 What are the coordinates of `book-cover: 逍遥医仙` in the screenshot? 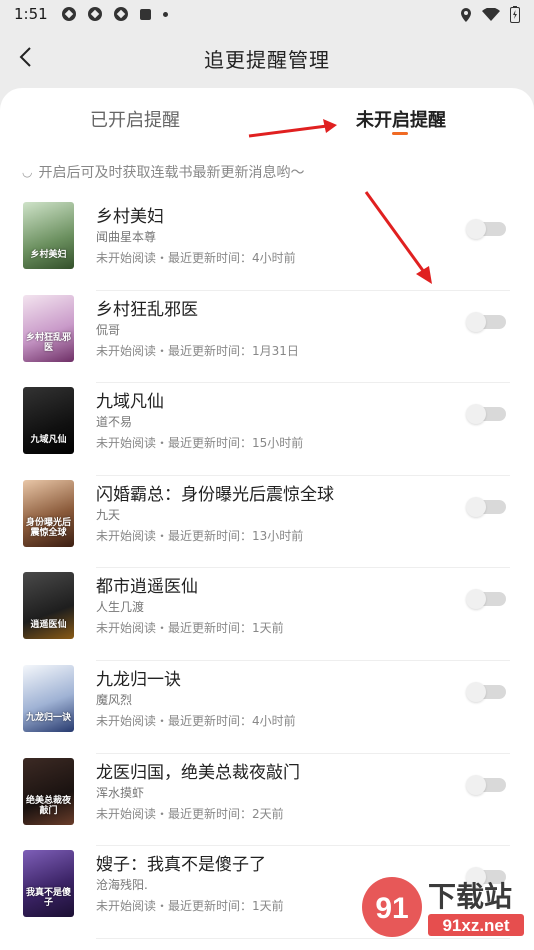 It's located at (48, 606).